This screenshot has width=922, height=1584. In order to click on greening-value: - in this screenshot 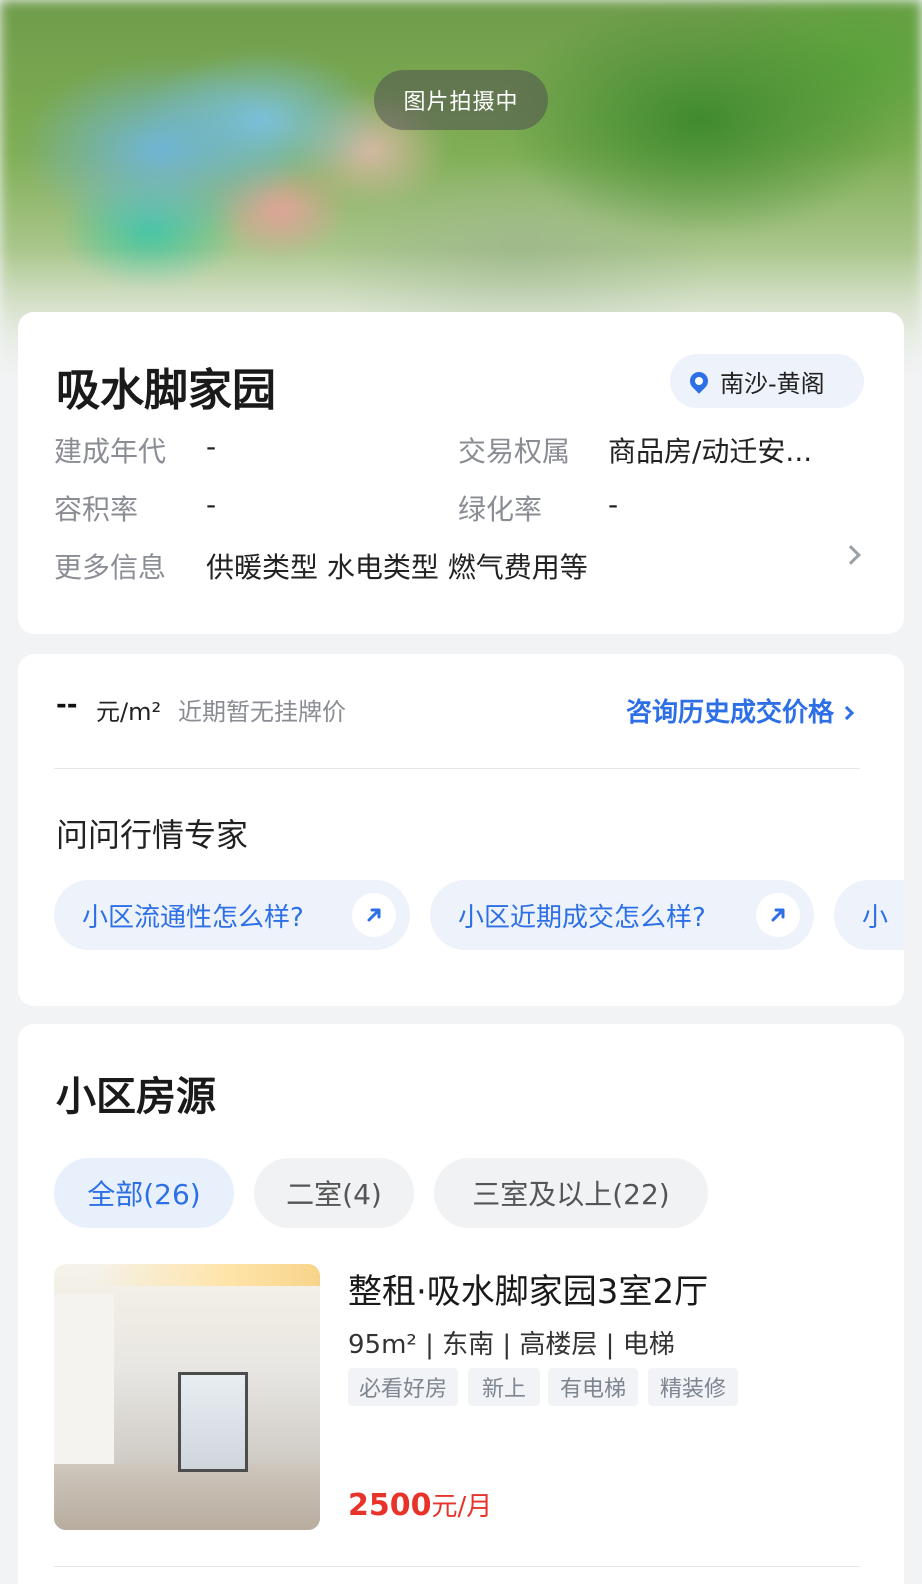, I will do `click(613, 504)`.